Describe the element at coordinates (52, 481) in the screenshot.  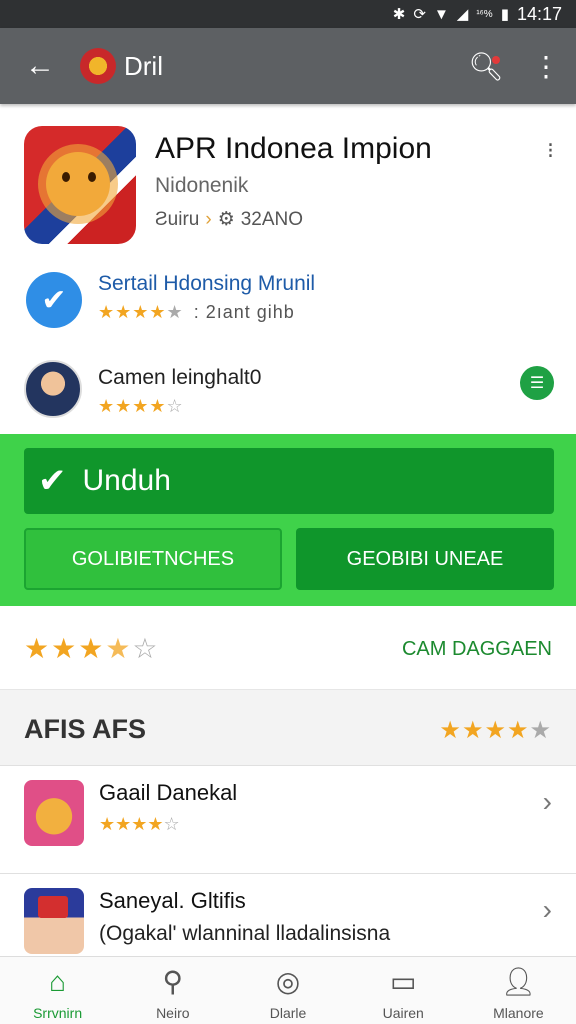
I see `check-icon: ✔` at that location.